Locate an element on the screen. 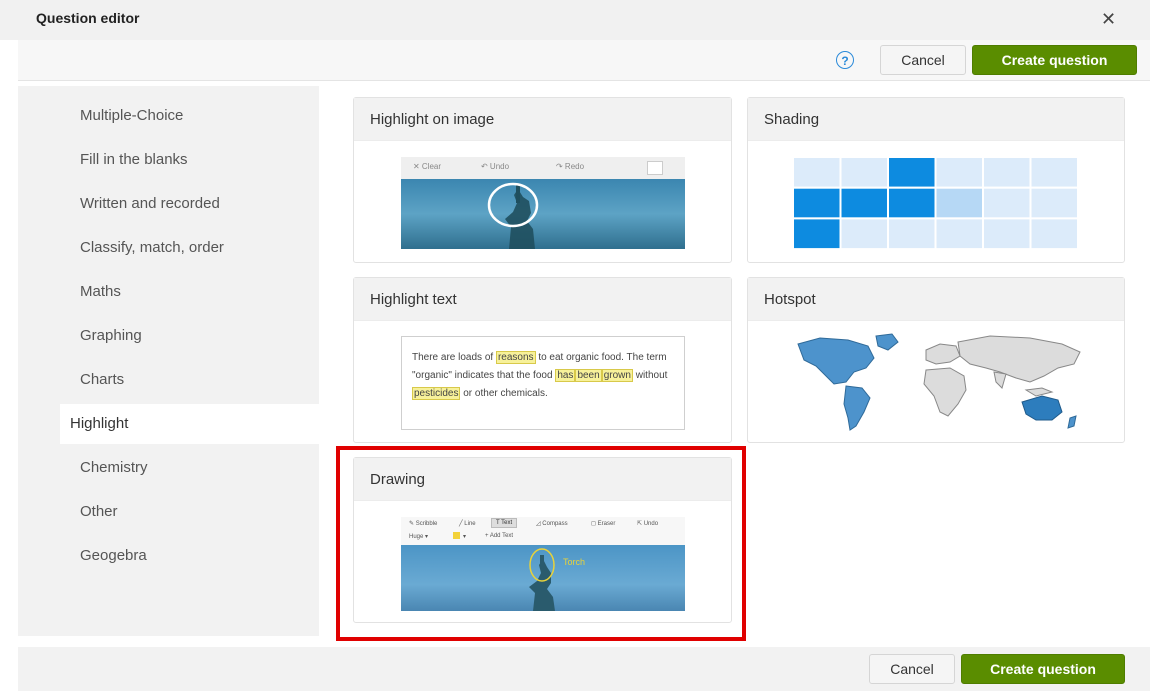 This screenshot has width=1150, height=694. card-header: Hotspot is located at coordinates (936, 299).